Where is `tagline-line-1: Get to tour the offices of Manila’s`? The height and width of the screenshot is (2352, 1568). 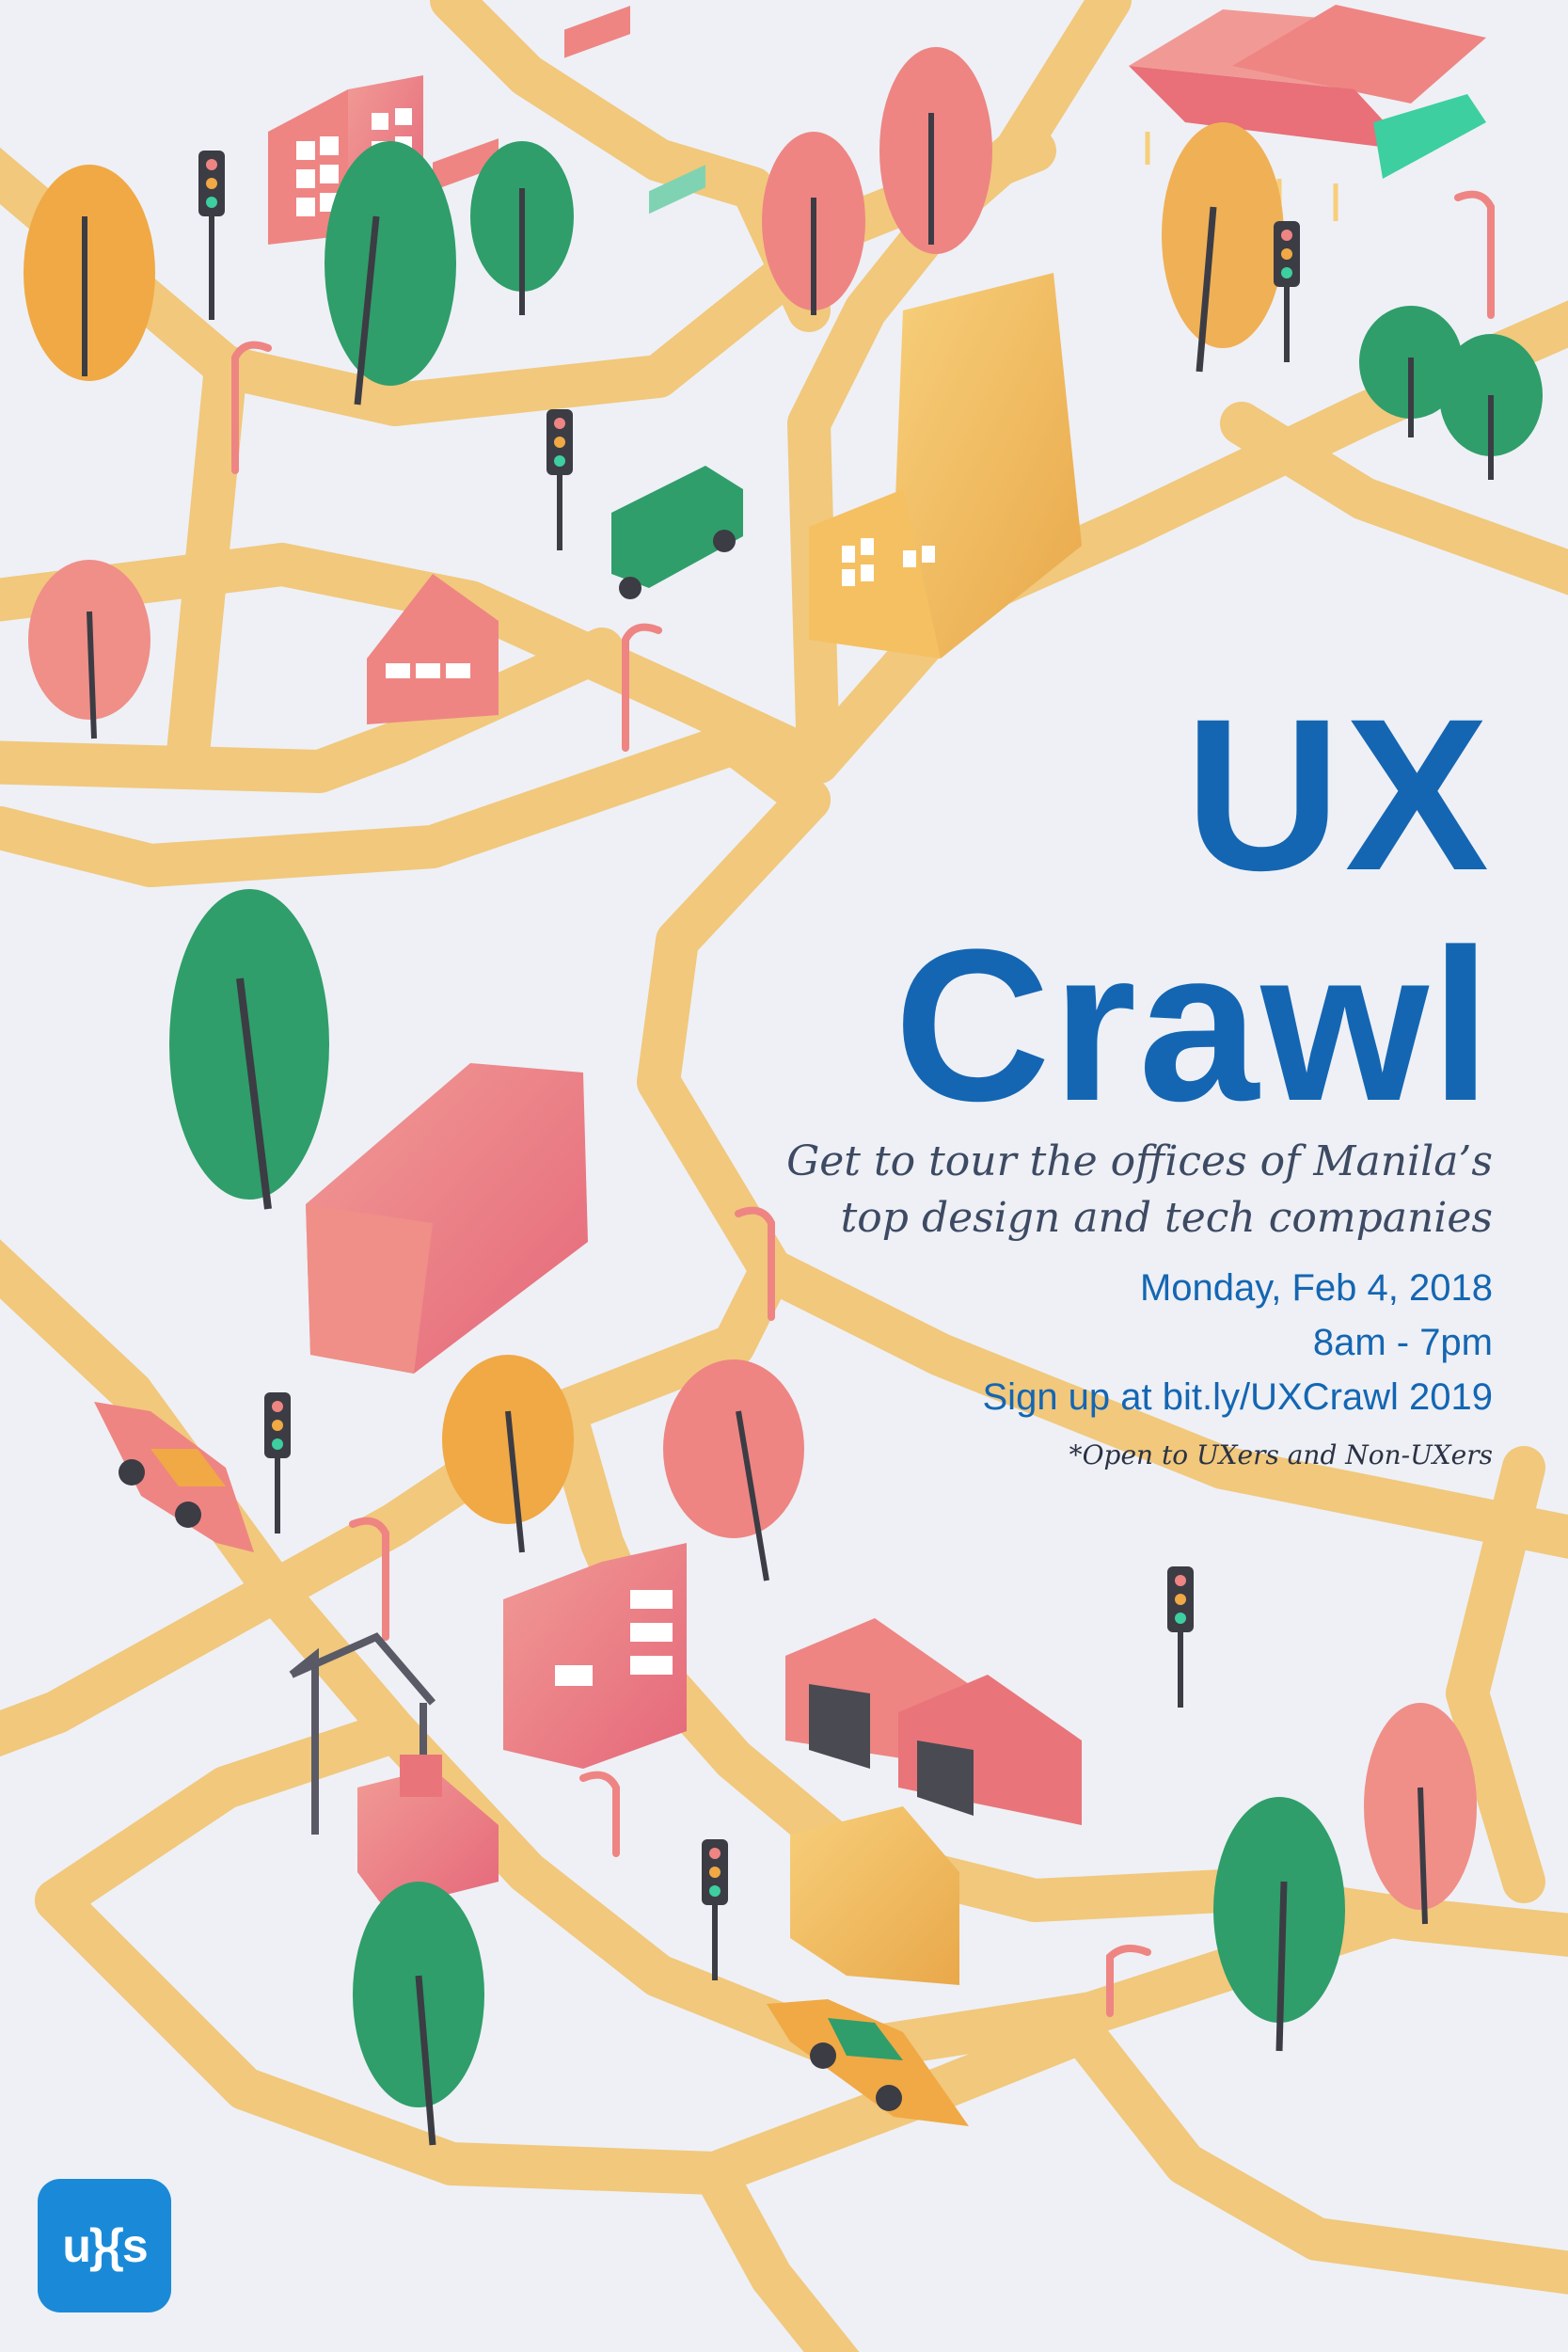 tagline-line-1: Get to tour the offices of Manila’s is located at coordinates (1139, 1161).